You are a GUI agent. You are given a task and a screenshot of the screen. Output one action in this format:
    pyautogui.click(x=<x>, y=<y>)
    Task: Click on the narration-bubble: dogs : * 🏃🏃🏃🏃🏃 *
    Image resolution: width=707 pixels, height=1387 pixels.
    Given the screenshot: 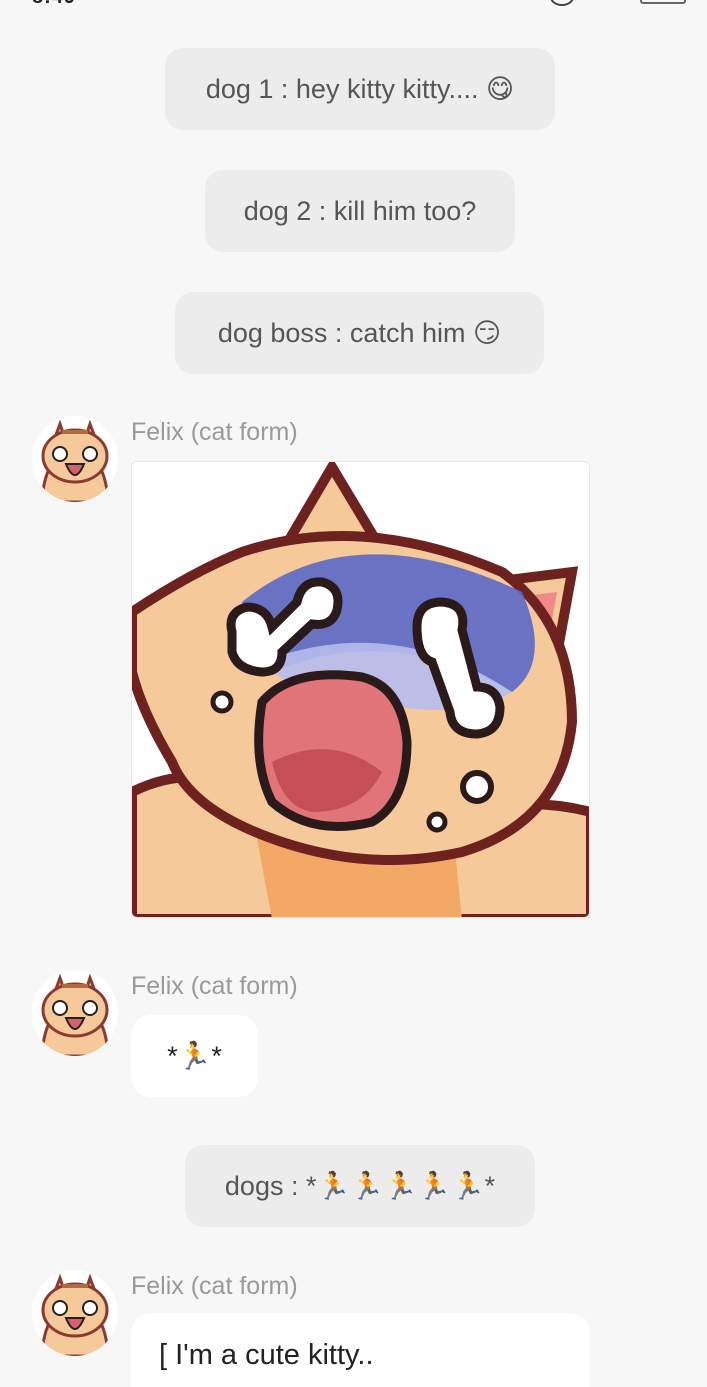 What is the action you would take?
    pyautogui.click(x=360, y=1186)
    